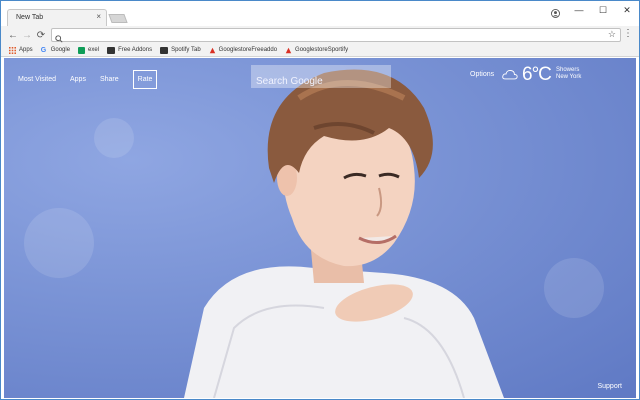 The image size is (640, 400). What do you see at coordinates (248, 50) in the screenshot?
I see `bookmark-label: GooglestoreFreeaddo` at bounding box center [248, 50].